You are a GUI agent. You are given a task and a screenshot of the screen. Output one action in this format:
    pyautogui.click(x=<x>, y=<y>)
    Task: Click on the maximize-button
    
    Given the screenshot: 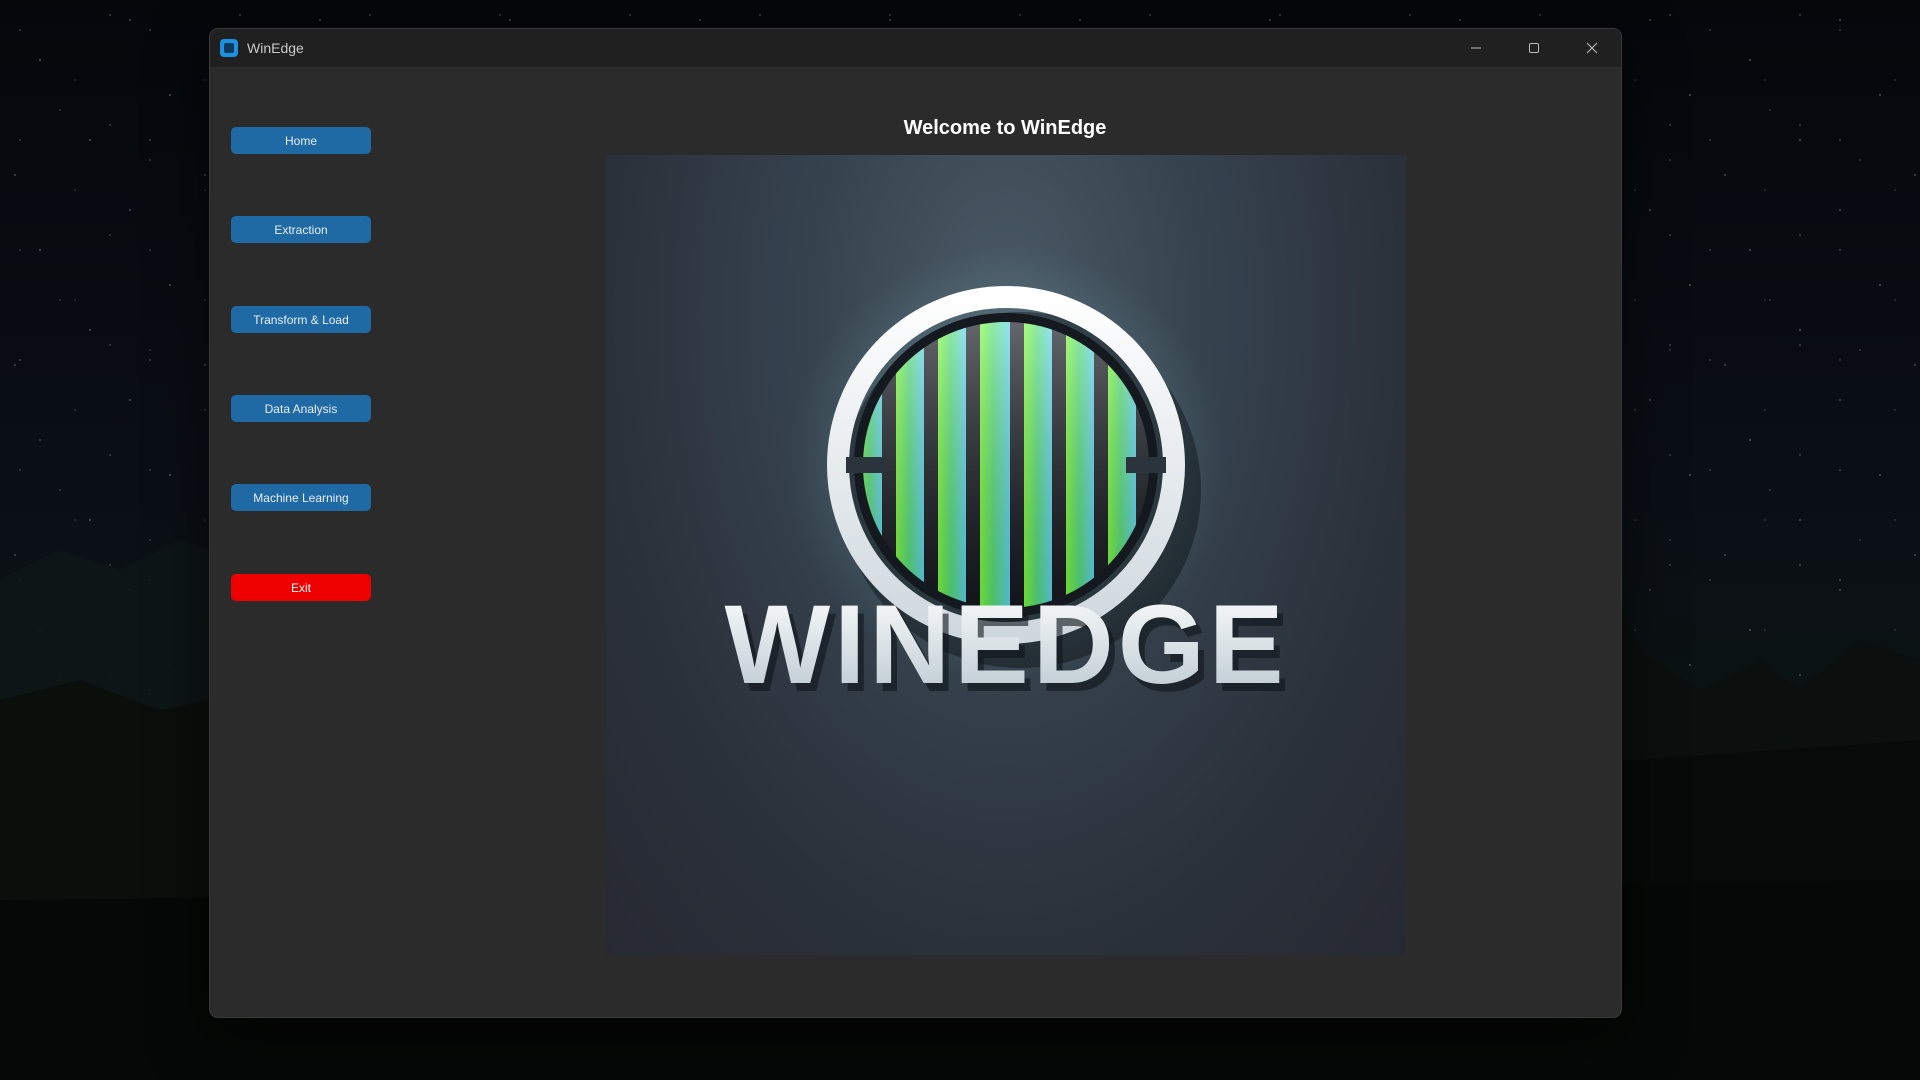 What is the action you would take?
    pyautogui.click(x=1534, y=48)
    